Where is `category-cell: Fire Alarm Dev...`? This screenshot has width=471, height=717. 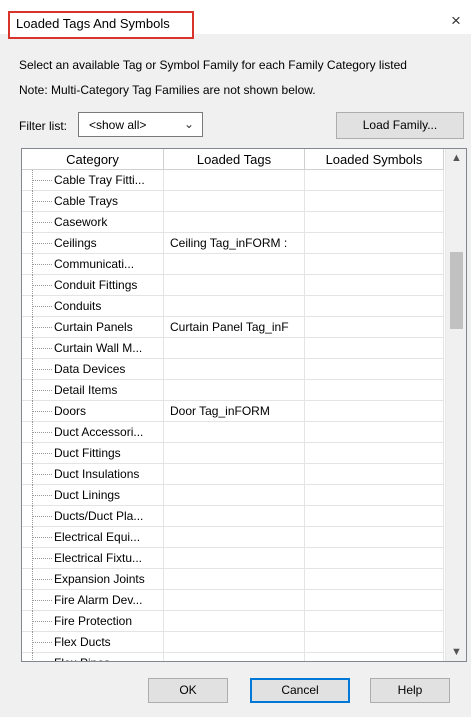
category-cell: Fire Alarm Dev... is located at coordinates (93, 600).